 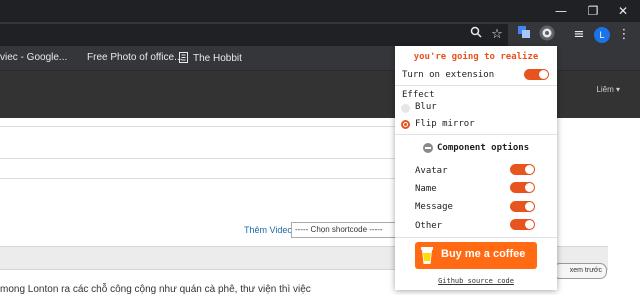 I want to click on name-toggle, so click(x=522, y=187).